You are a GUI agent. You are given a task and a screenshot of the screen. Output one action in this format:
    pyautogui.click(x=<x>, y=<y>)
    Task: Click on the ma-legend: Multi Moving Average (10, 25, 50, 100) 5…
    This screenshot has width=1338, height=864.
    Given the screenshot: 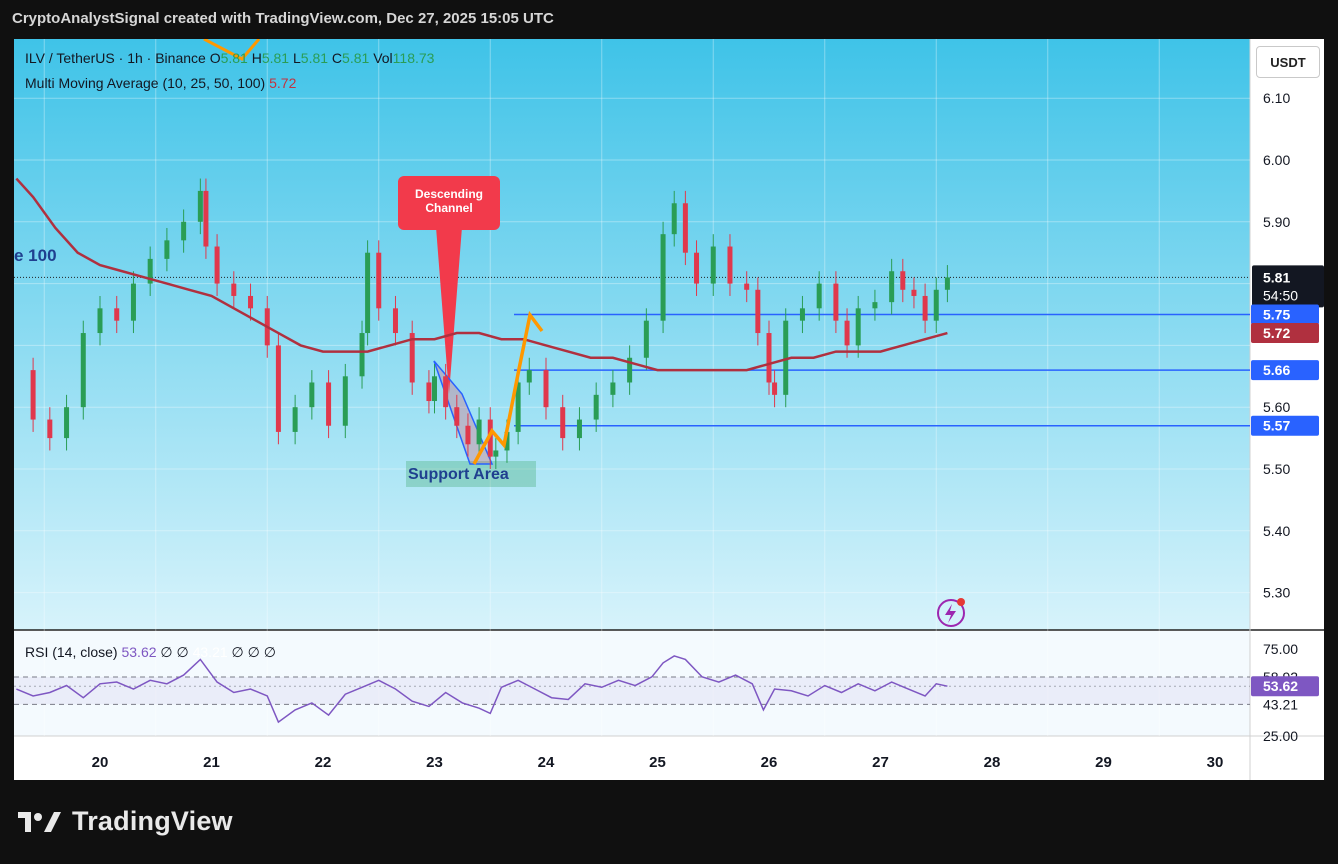 What is the action you would take?
    pyautogui.click(x=160, y=83)
    